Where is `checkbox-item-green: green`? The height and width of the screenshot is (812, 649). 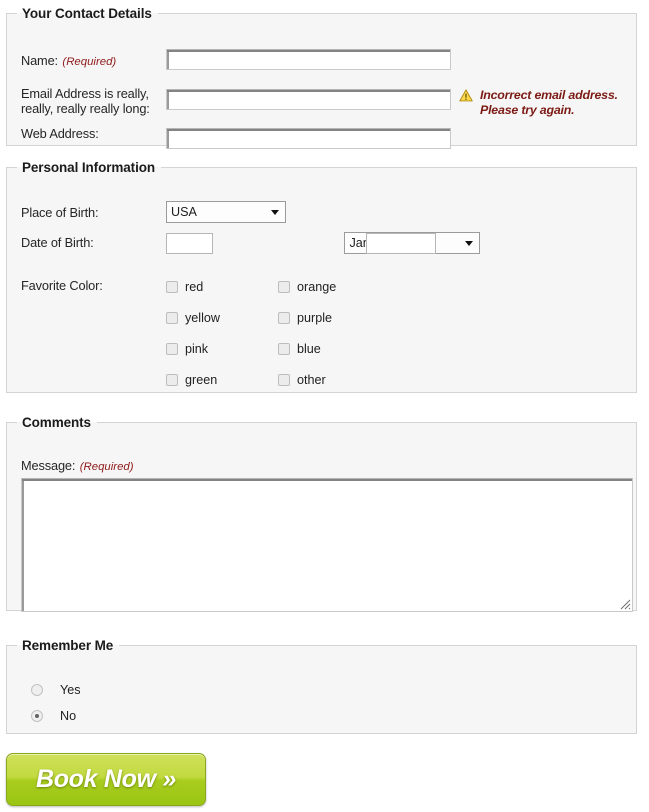
checkbox-item-green: green is located at coordinates (191, 380).